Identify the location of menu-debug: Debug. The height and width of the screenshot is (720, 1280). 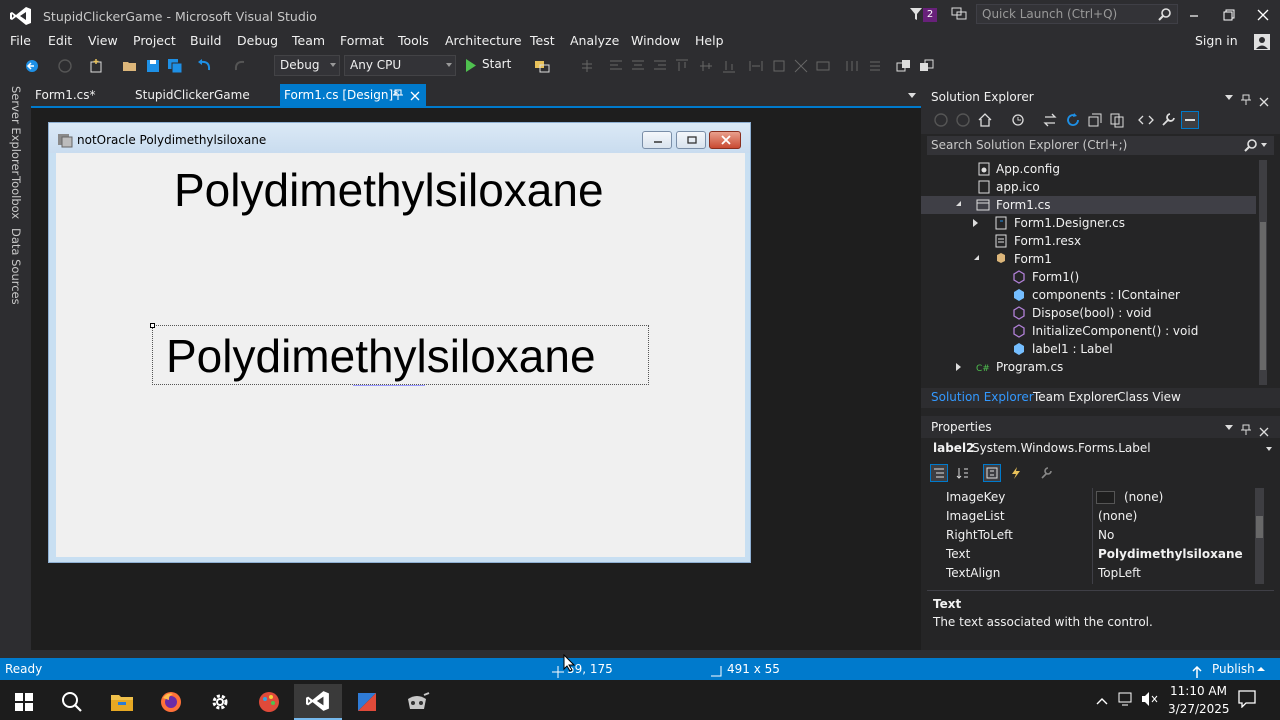
(257, 42).